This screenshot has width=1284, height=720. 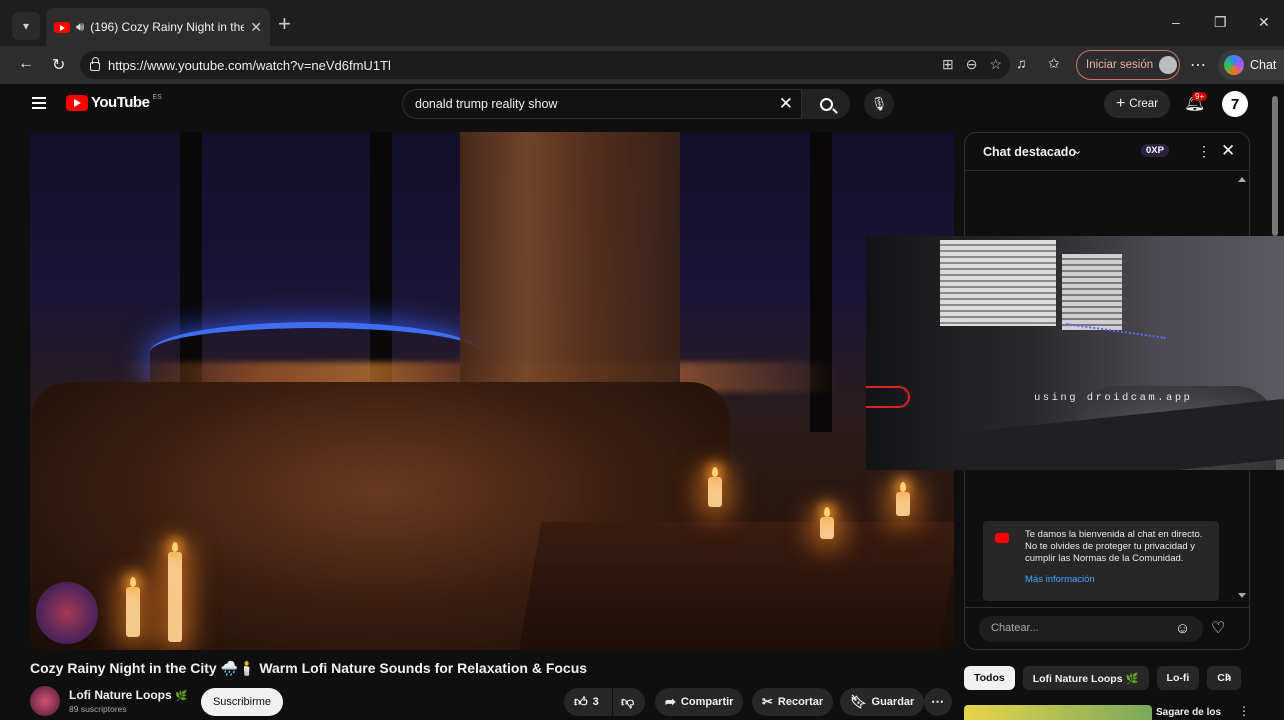 What do you see at coordinates (167, 27) in the screenshot?
I see `tab-title: (196) Cozy Rainy Night in the` at bounding box center [167, 27].